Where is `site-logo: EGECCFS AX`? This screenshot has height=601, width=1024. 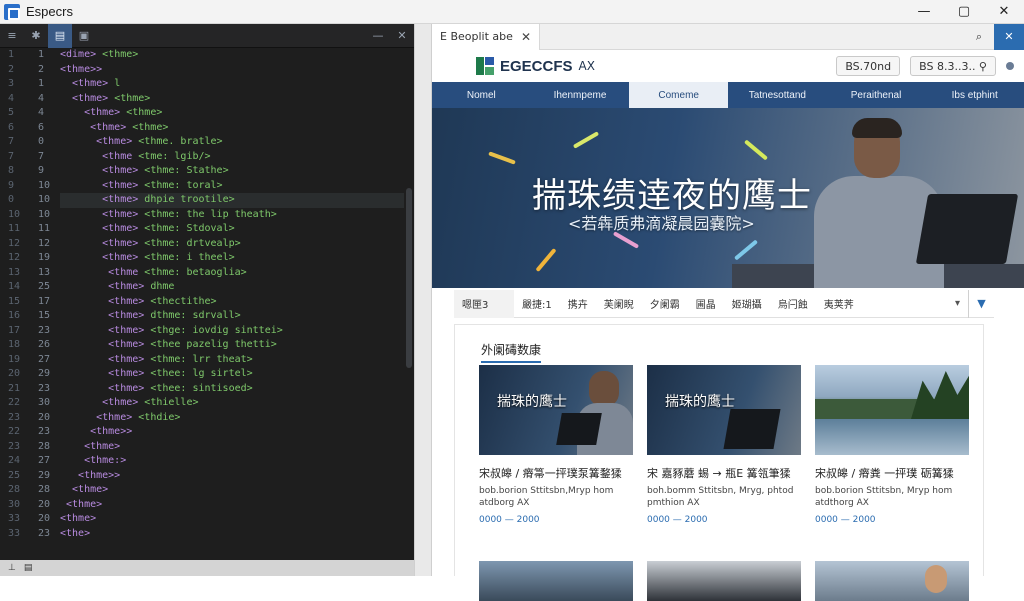 site-logo: EGECCFS AX is located at coordinates (535, 66).